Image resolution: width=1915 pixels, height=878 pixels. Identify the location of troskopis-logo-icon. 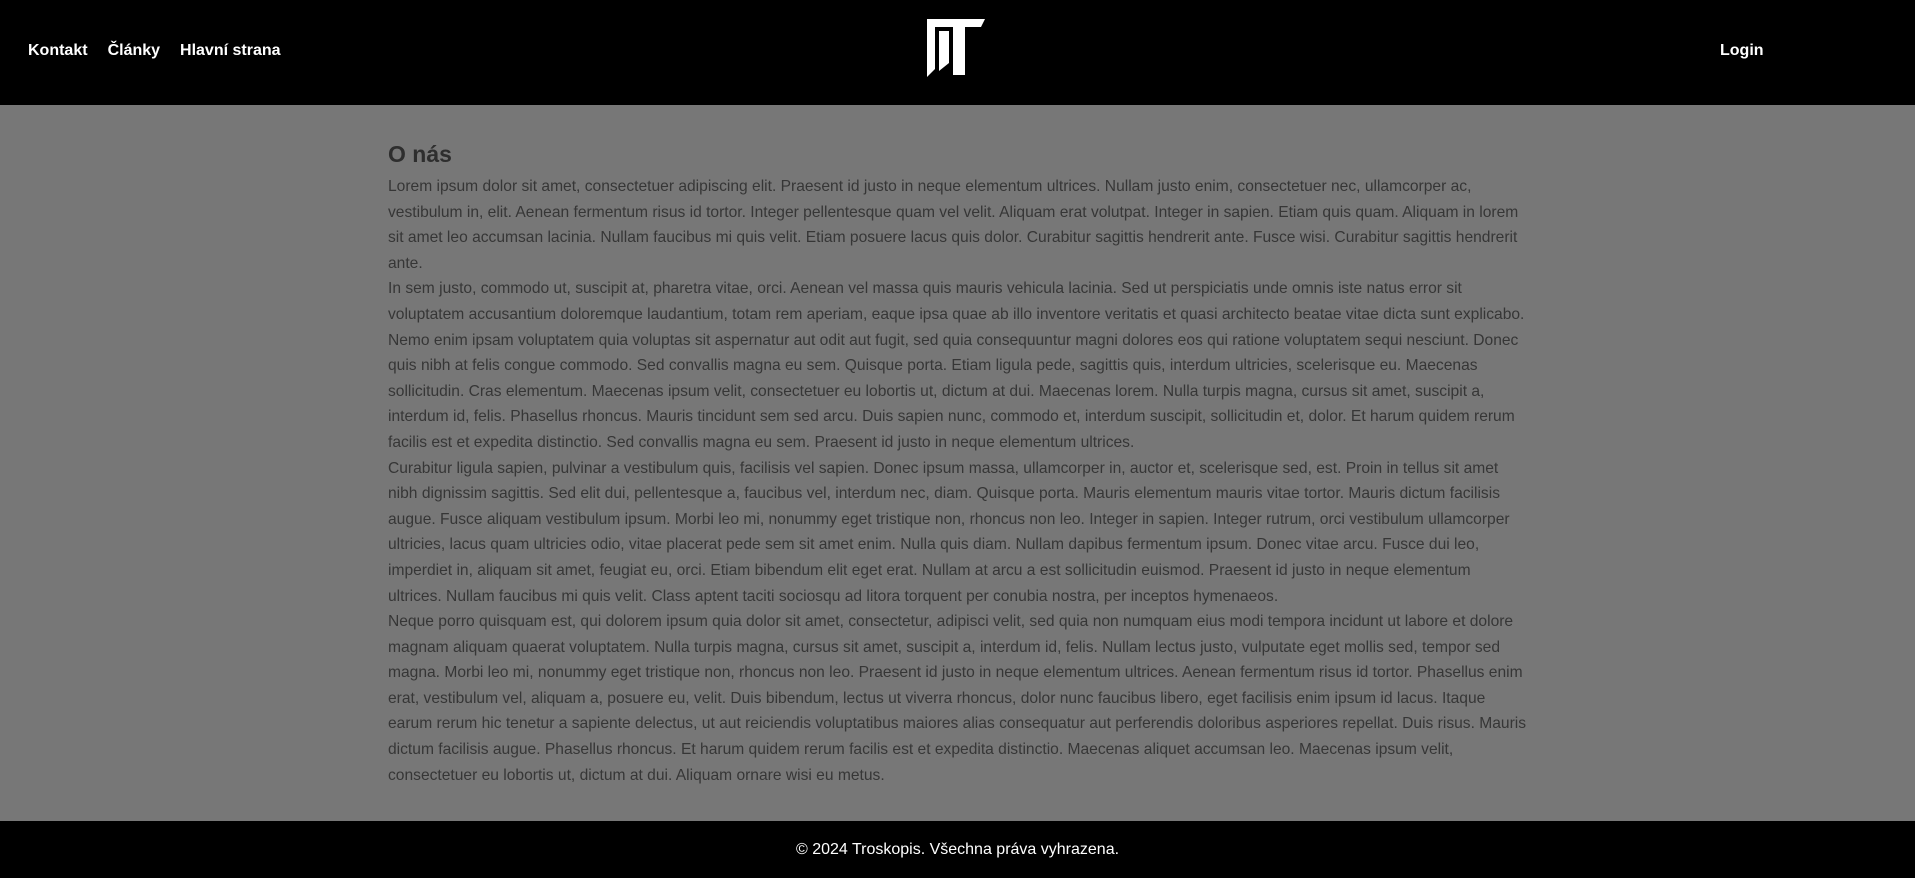
(956, 48).